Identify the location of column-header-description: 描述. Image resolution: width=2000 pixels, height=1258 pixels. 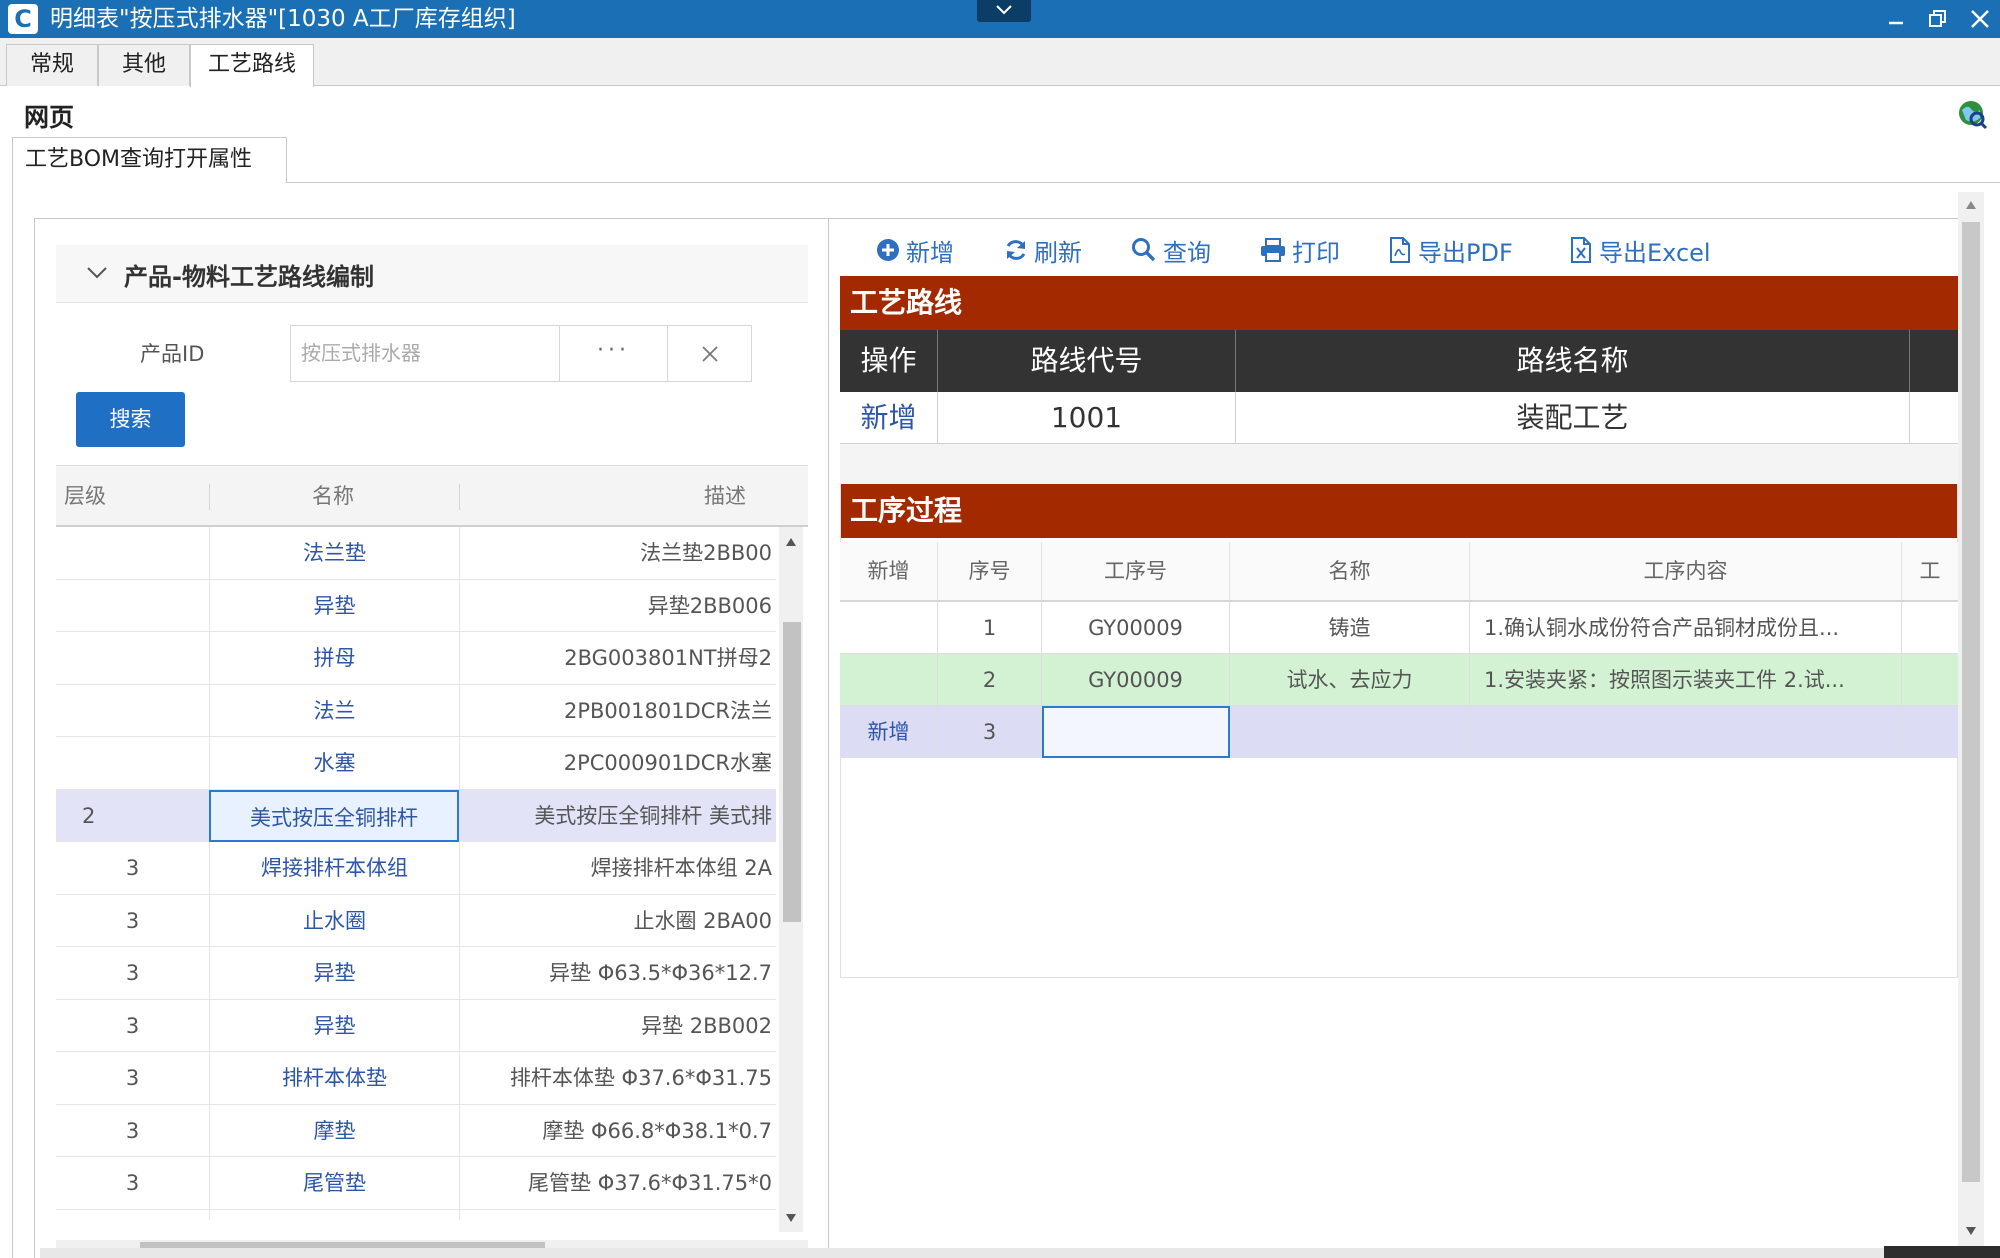
(725, 496).